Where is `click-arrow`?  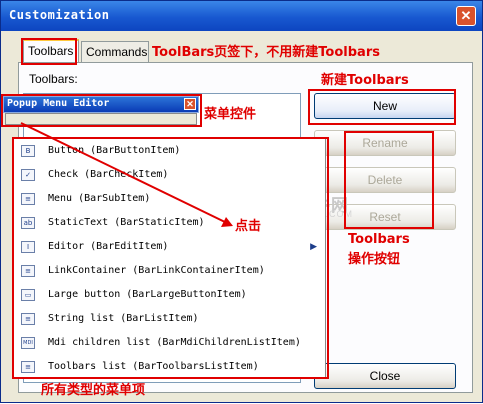
click-arrow is located at coordinates (126, 174).